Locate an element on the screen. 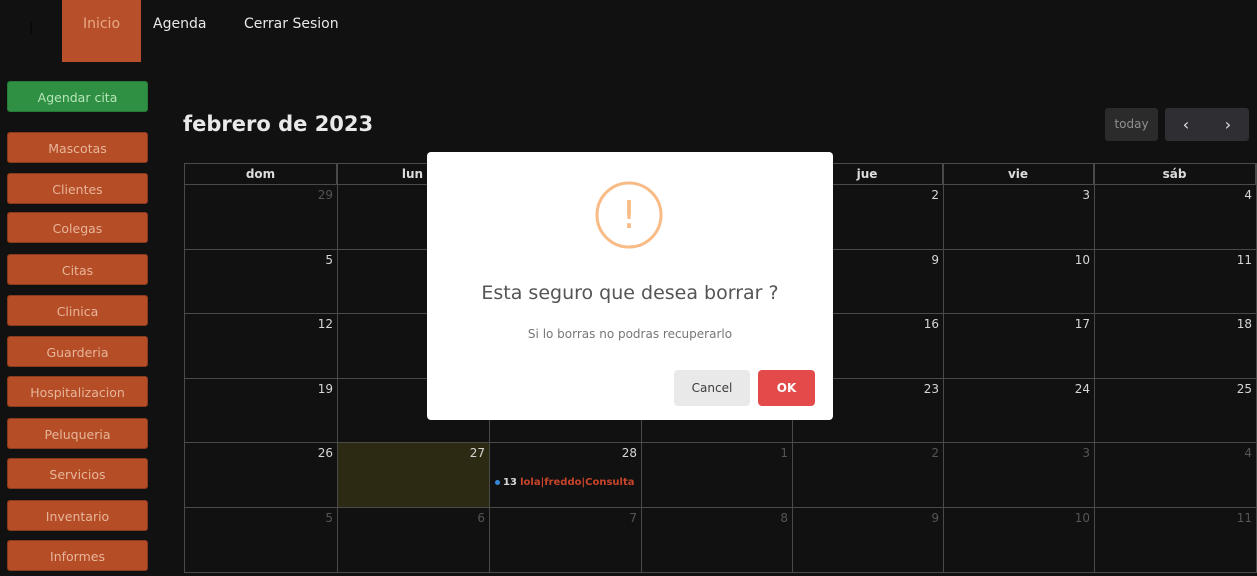 The width and height of the screenshot is (1257, 576). dialog-text: Si lo borras no podras recuperarlo is located at coordinates (630, 334).